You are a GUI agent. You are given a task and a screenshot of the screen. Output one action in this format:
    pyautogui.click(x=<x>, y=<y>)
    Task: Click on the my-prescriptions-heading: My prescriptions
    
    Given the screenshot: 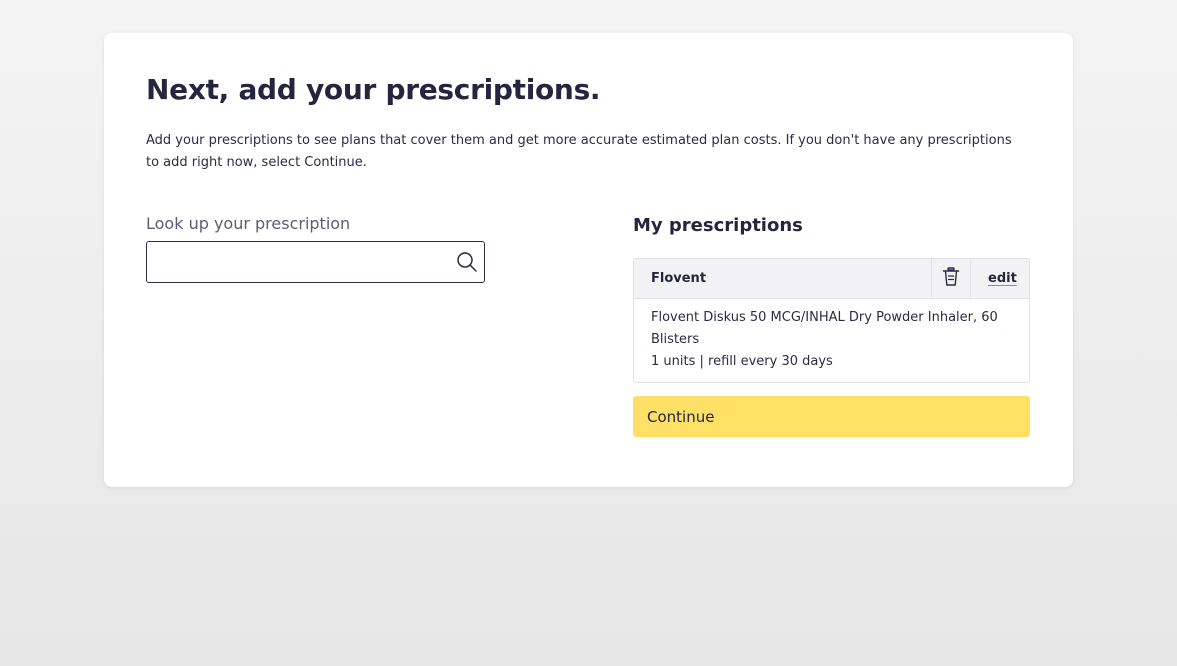 What is the action you would take?
    pyautogui.click(x=718, y=225)
    